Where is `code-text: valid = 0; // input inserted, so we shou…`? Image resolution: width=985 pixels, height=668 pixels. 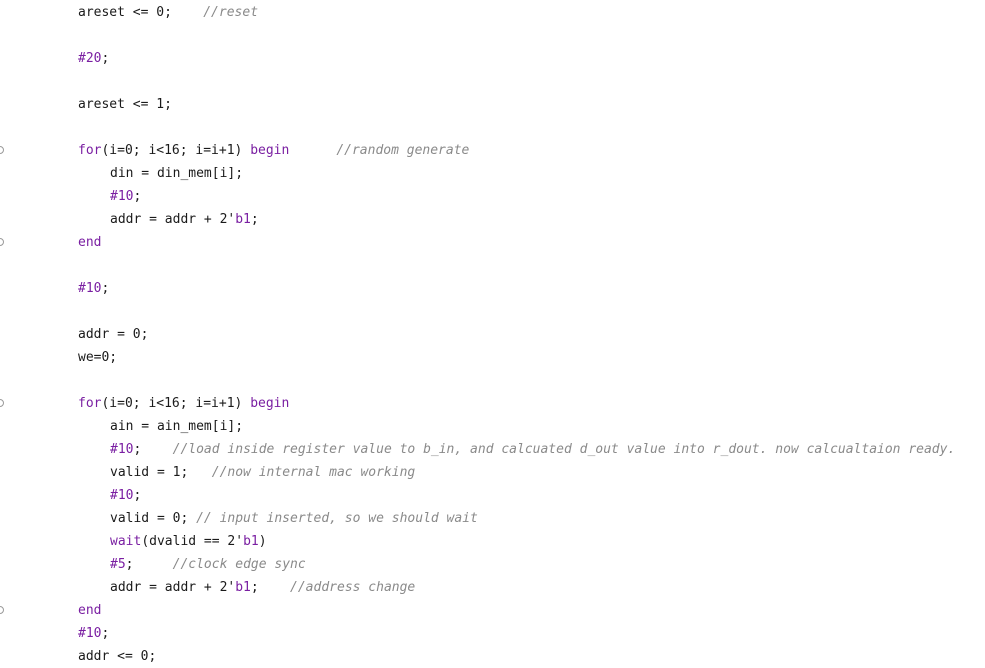 code-text: valid = 0; // input inserted, so we shou… is located at coordinates (294, 518).